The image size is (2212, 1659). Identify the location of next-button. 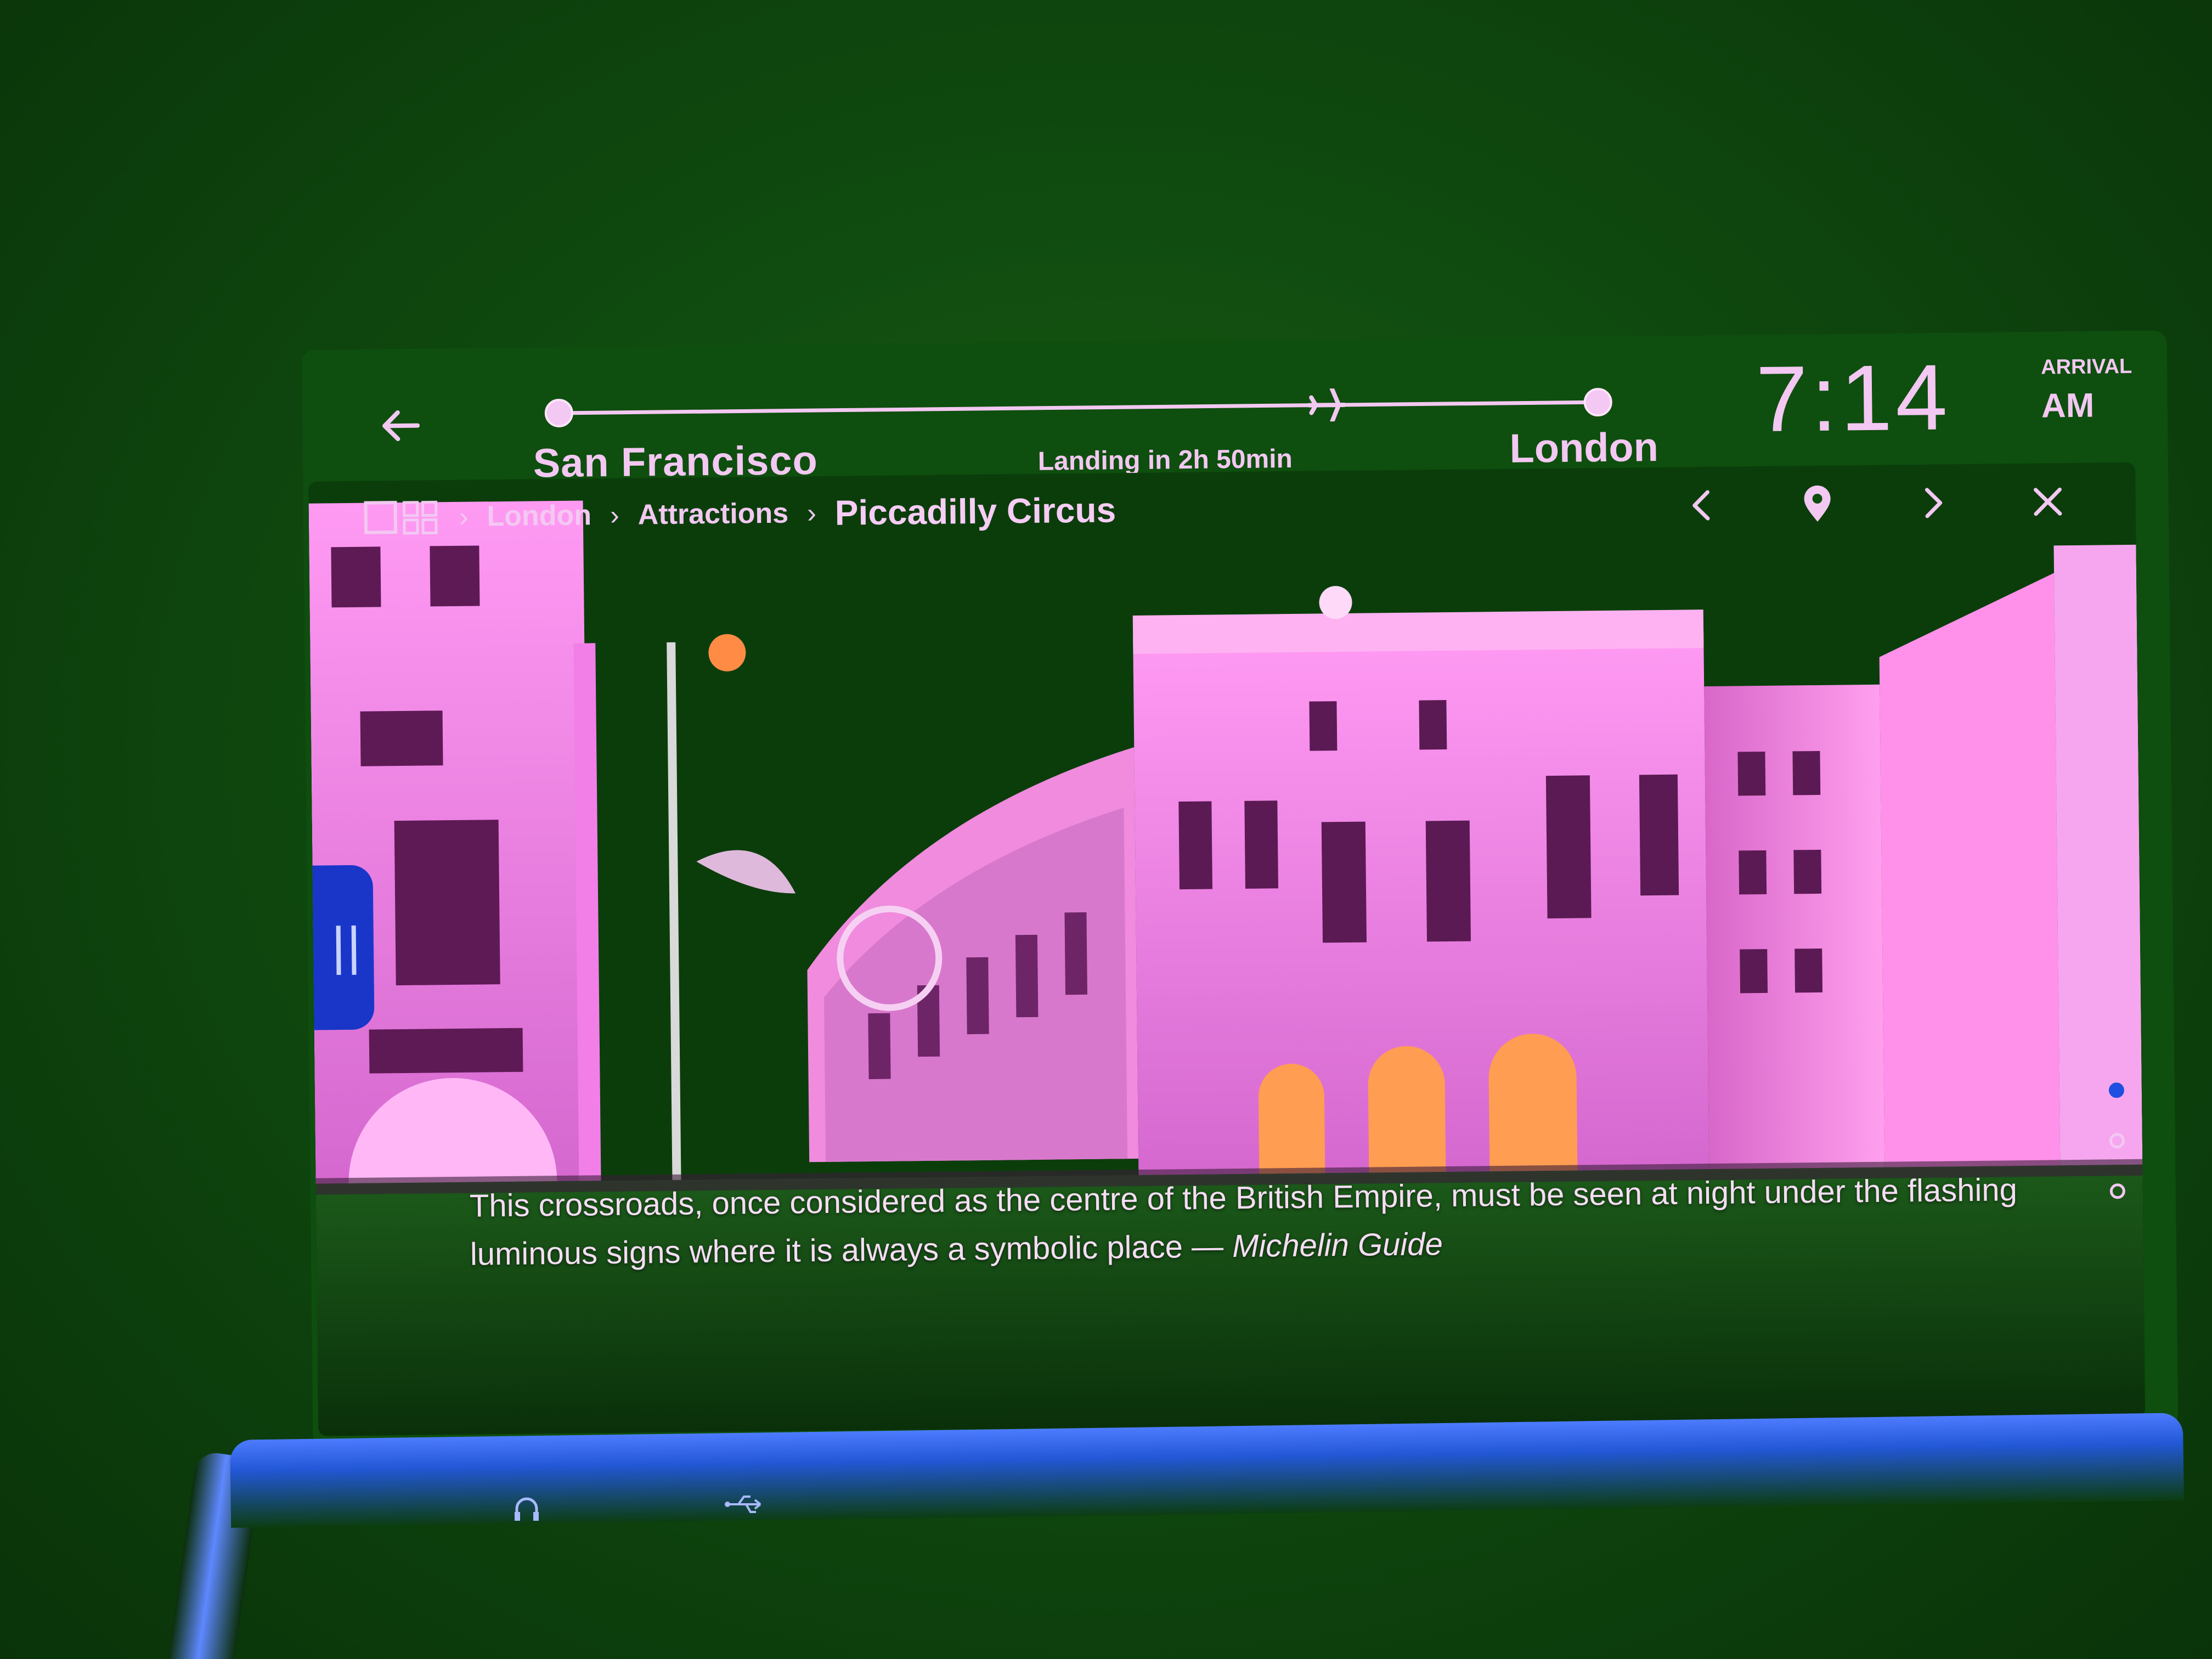
(1933, 503).